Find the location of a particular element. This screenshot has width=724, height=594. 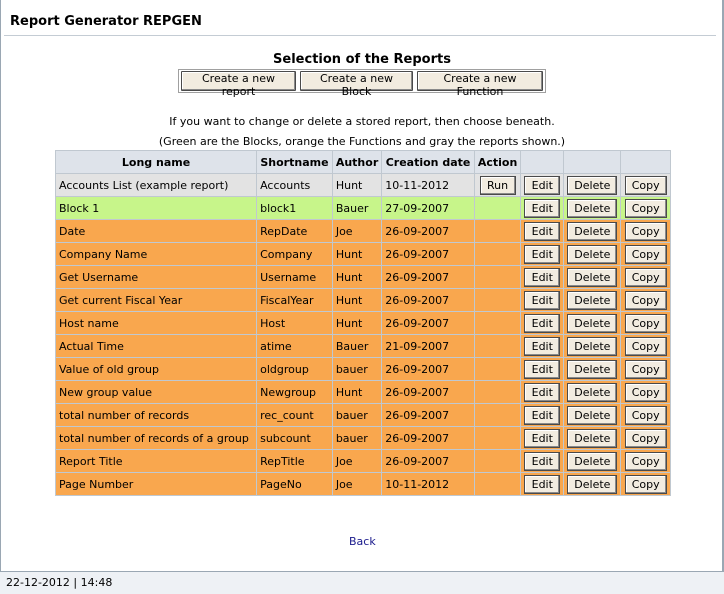

cell-long-name: Host name is located at coordinates (156, 323).